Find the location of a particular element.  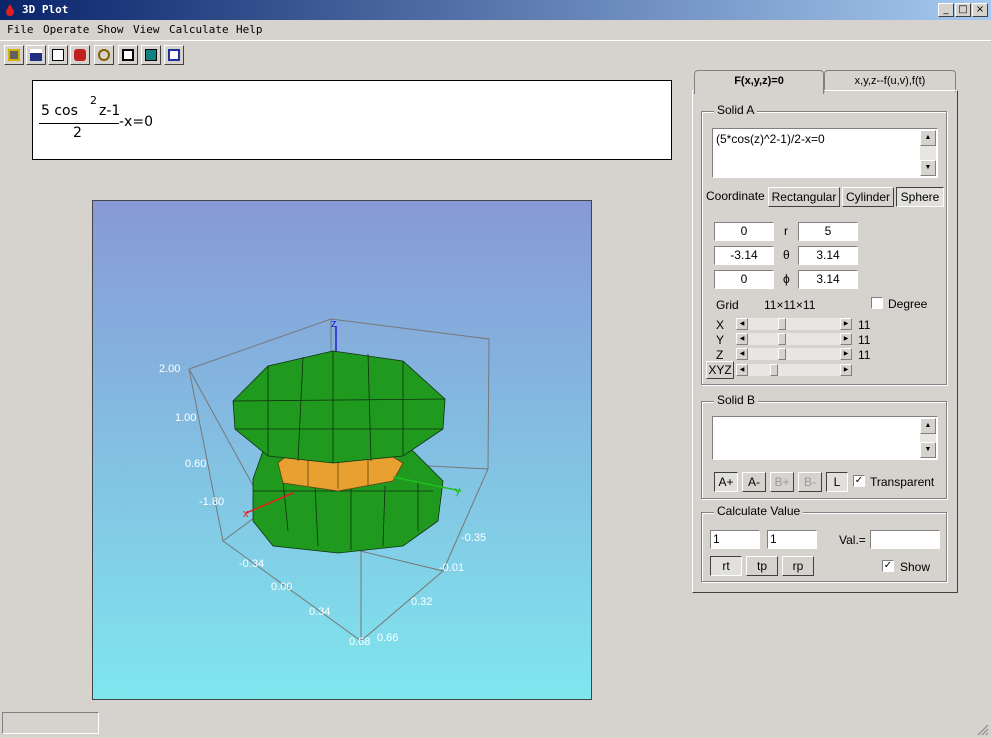

toolbar is located at coordinates (495, 53).